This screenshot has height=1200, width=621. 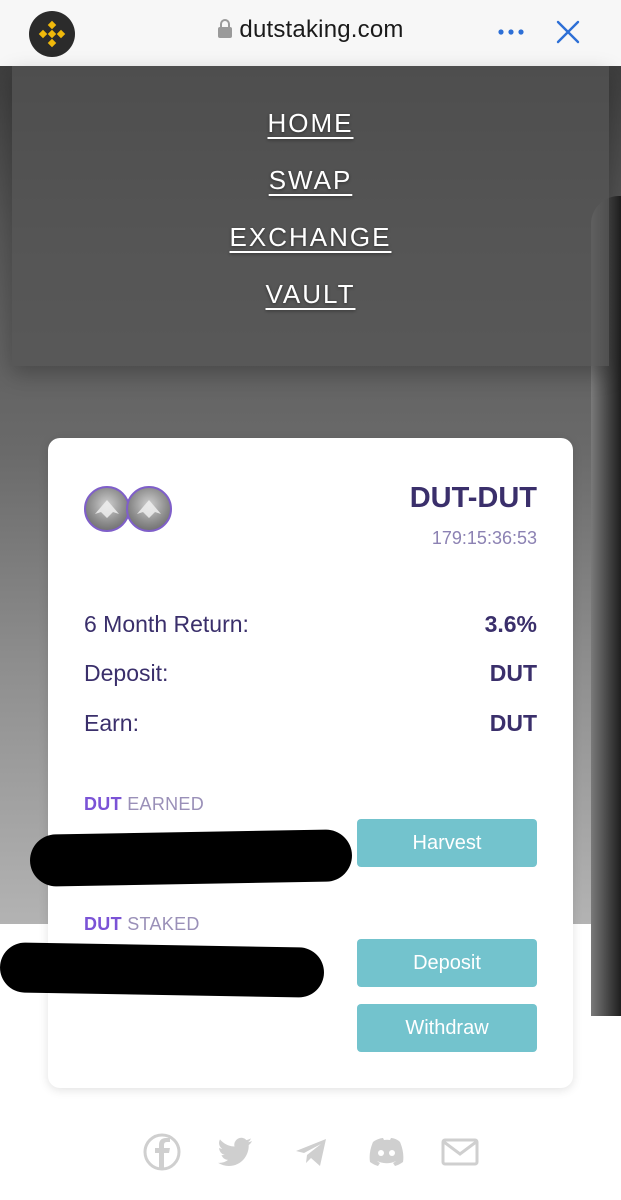 What do you see at coordinates (513, 673) in the screenshot?
I see `deposit-value: DUT` at bounding box center [513, 673].